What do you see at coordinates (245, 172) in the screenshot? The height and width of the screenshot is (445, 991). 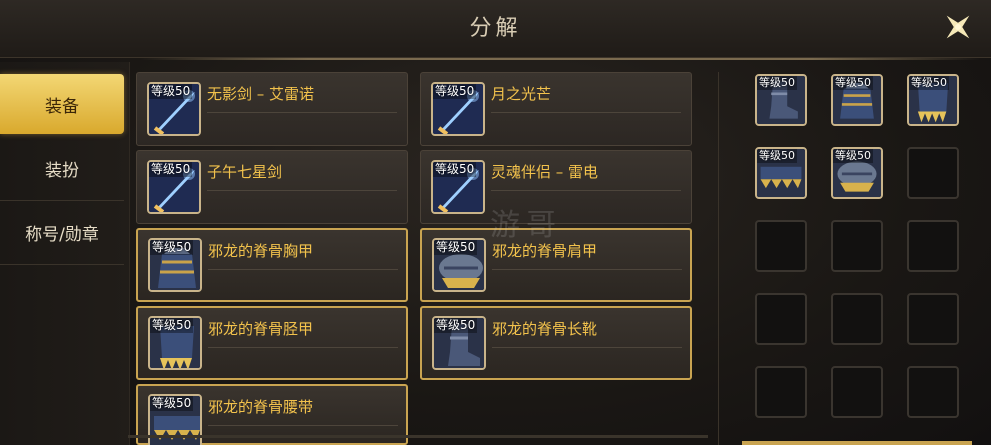 I see `item-name: 子午七星剑` at bounding box center [245, 172].